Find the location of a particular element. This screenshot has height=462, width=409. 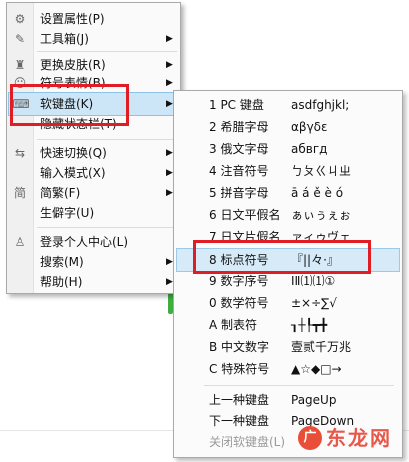

menu-item-simplified-traditional: 简 简繁(F) ▶ is located at coordinates (94, 193).